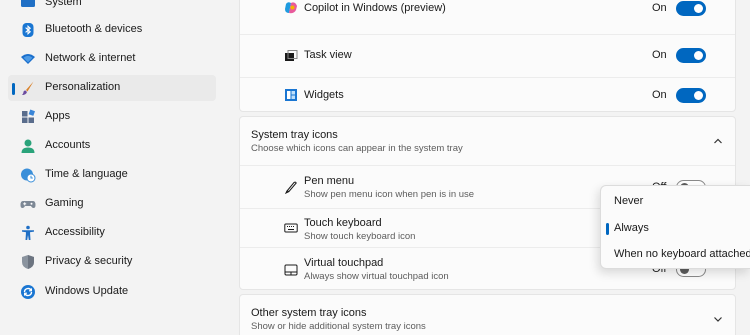  I want to click on brush-icon, so click(28, 88).